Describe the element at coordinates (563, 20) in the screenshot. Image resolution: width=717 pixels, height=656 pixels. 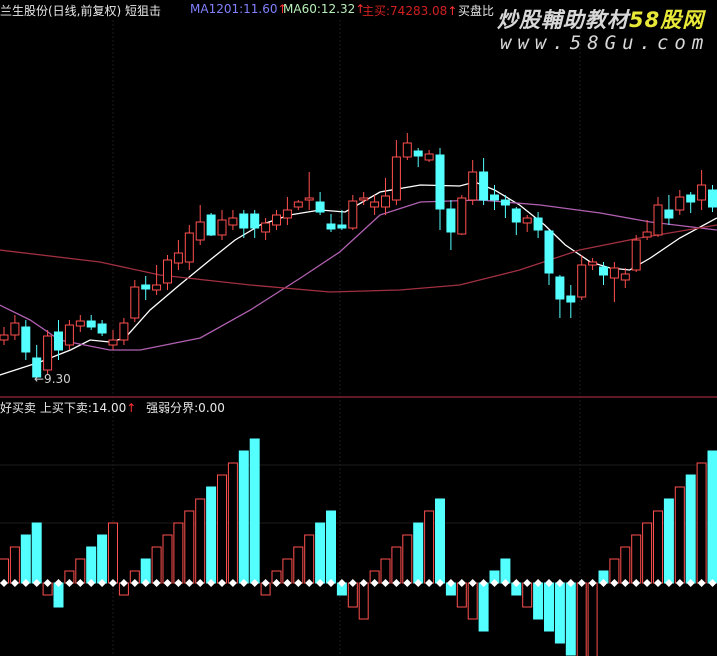
I see `watermark-text: 炒股輔助教材` at that location.